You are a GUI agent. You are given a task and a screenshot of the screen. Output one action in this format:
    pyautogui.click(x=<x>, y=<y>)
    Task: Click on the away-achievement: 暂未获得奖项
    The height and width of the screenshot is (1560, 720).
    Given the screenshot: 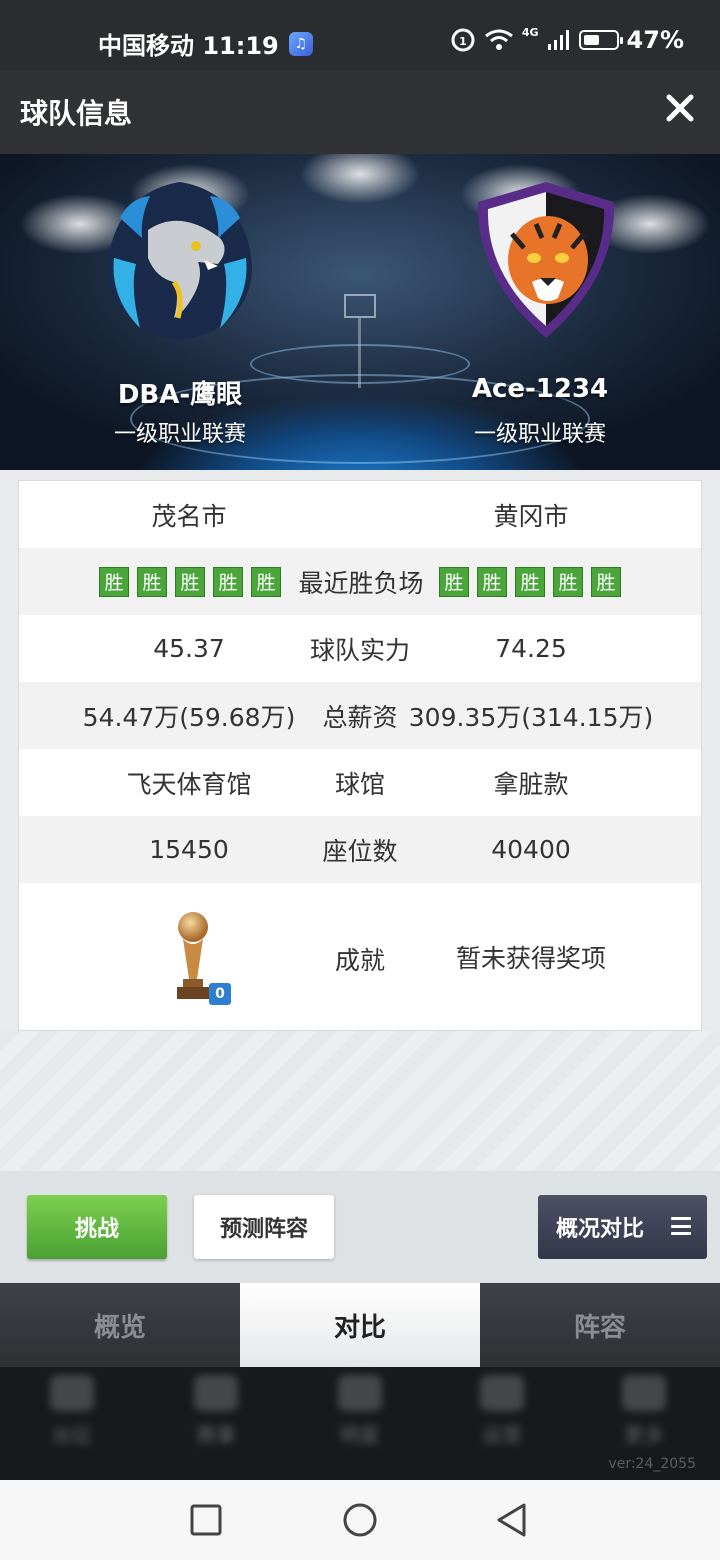 What is the action you would take?
    pyautogui.click(x=530, y=958)
    